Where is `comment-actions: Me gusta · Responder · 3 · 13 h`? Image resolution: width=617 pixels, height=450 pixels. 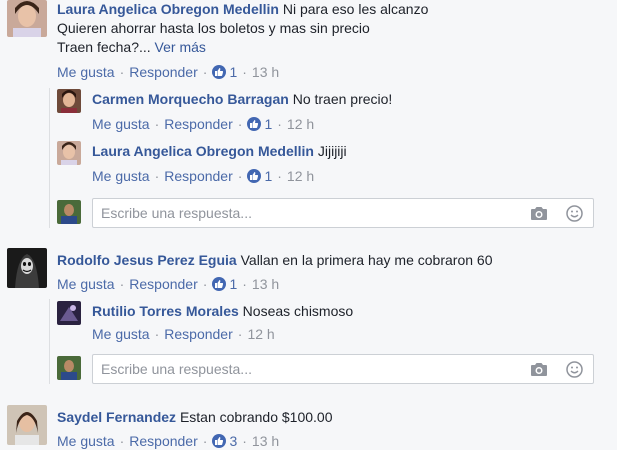
comment-actions: Me gusta · Responder · 3 · 13 h is located at coordinates (168, 441).